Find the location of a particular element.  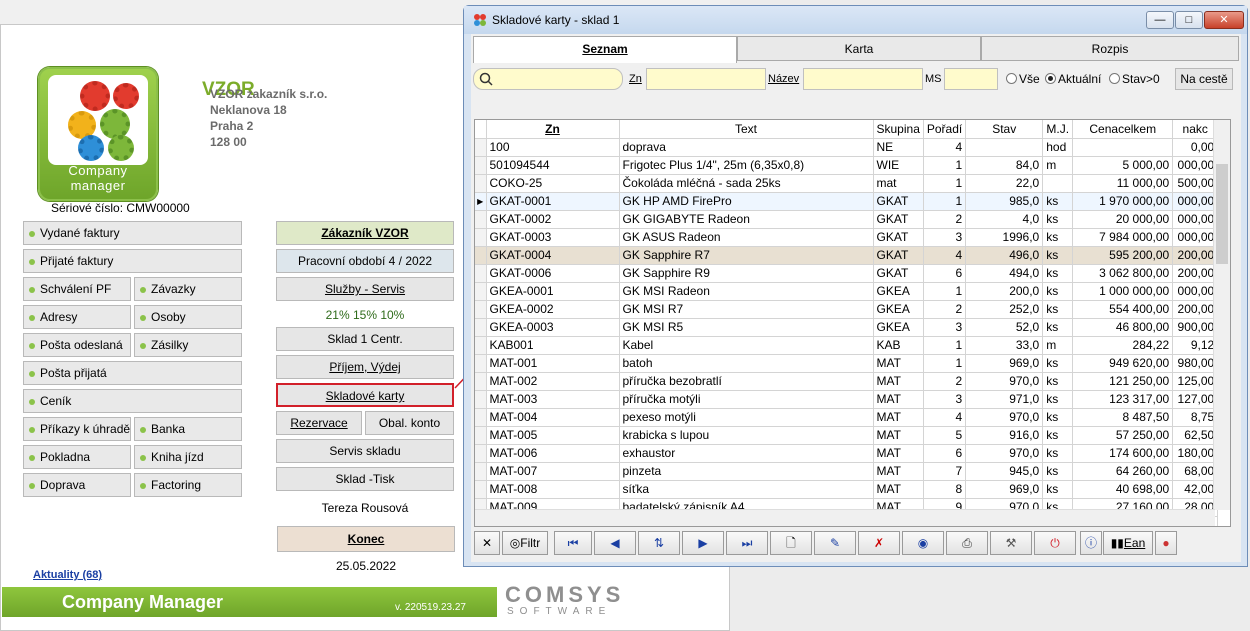

aktuality-link: Aktuality (68) is located at coordinates (67, 575).